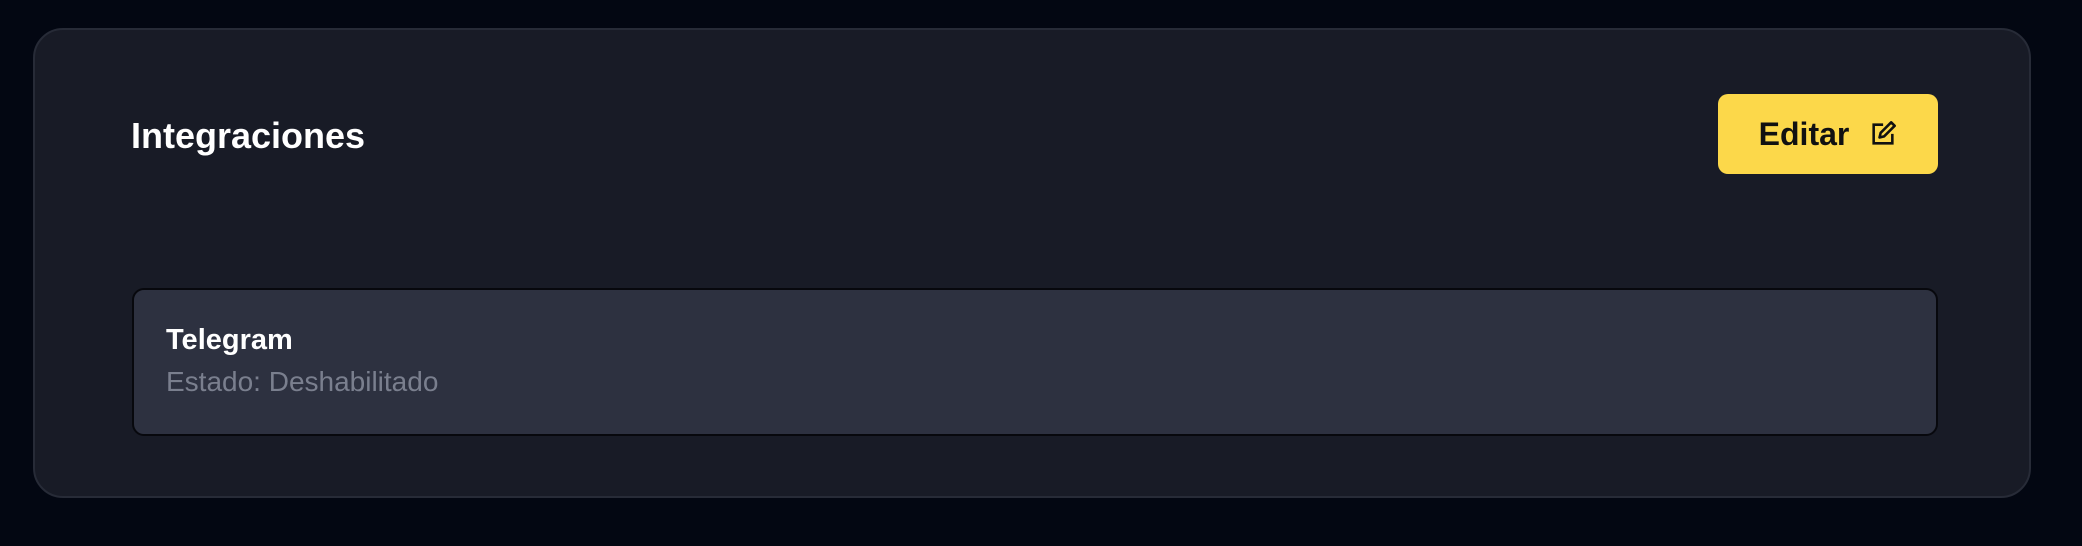 Image resolution: width=2082 pixels, height=546 pixels. Describe the element at coordinates (302, 381) in the screenshot. I see `integration-status: Estado: Deshabilitado` at that location.